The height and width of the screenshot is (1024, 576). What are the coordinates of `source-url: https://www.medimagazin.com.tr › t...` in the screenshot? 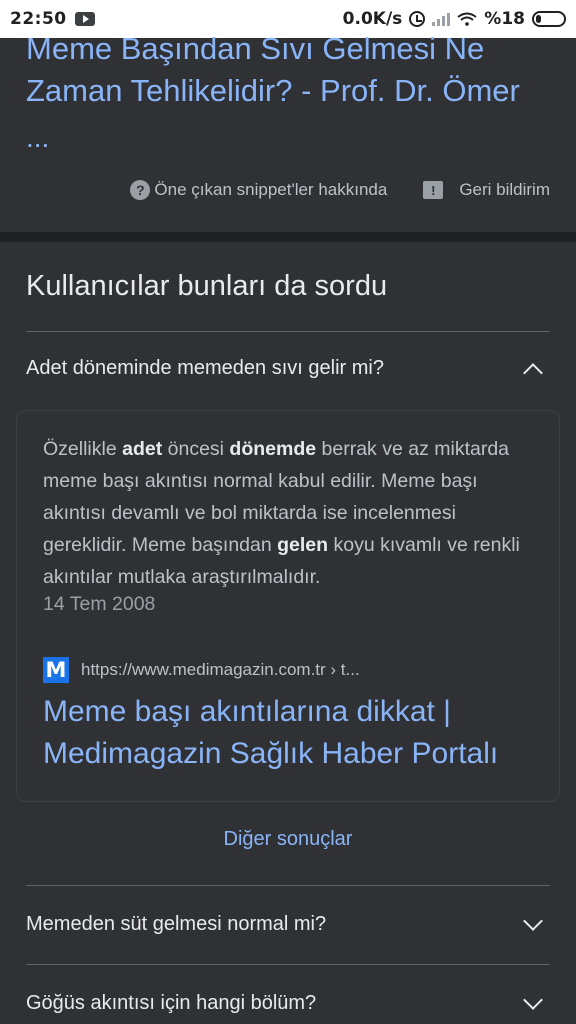 It's located at (220, 669).